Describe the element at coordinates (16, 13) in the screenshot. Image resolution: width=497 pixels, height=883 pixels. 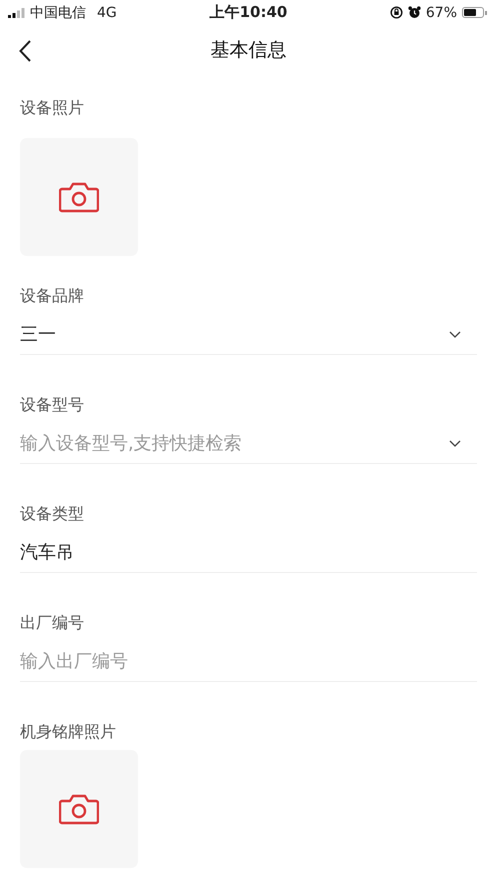
I see `signal-icon` at that location.